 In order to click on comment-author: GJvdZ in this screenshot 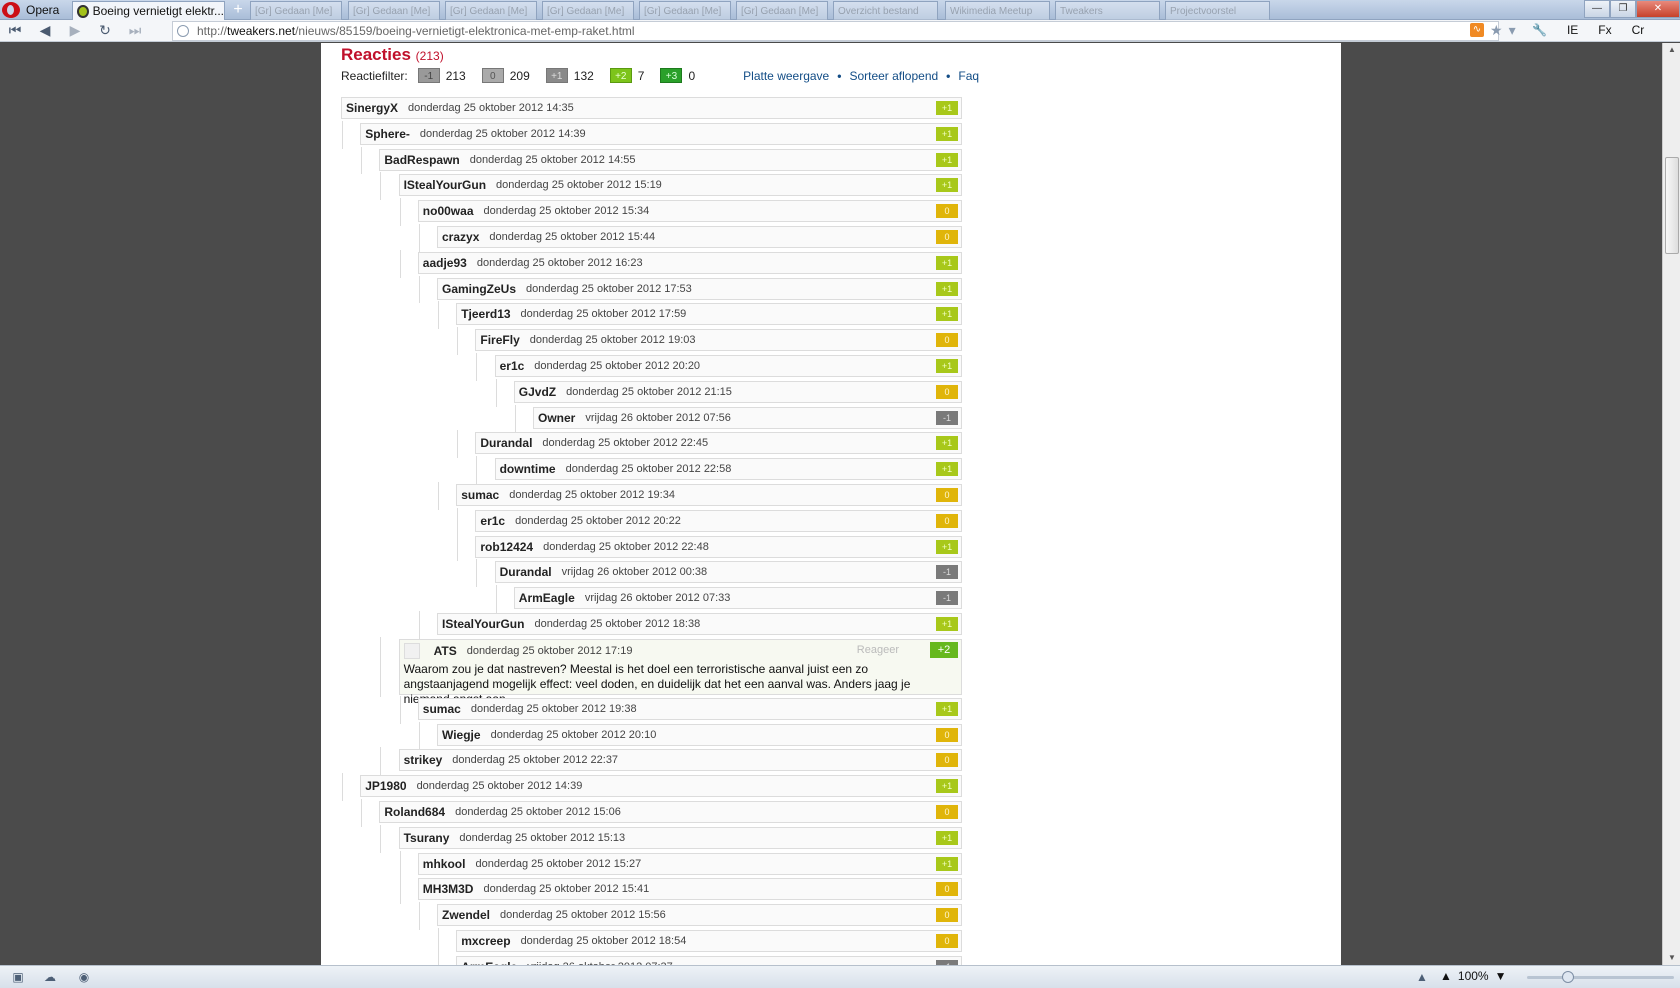, I will do `click(537, 392)`.